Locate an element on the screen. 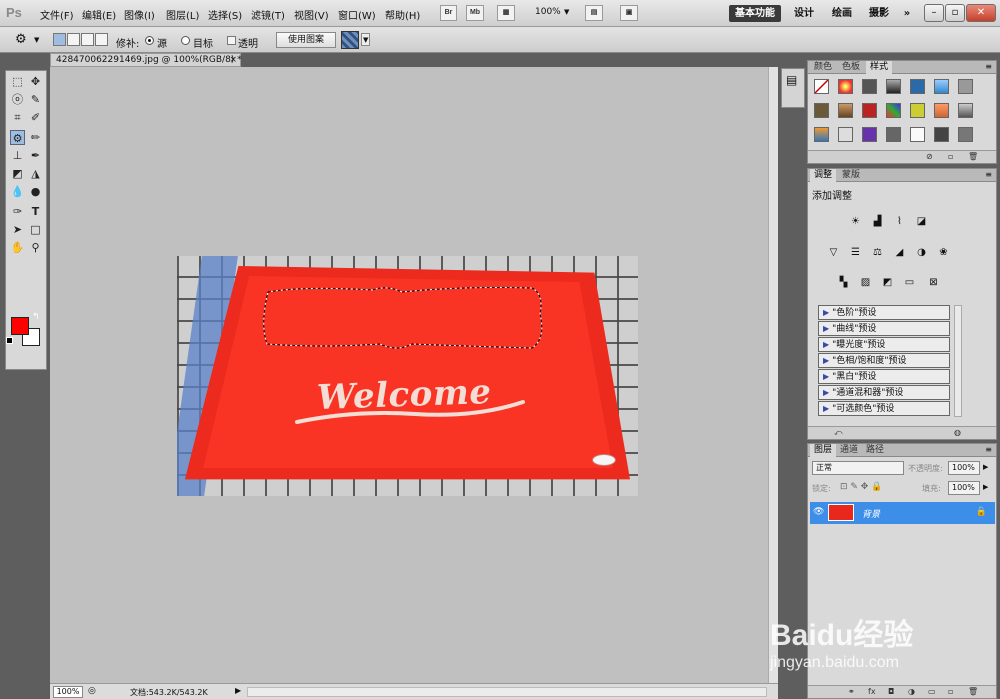 This screenshot has width=1000, height=699. close-button: ✕ is located at coordinates (981, 13).